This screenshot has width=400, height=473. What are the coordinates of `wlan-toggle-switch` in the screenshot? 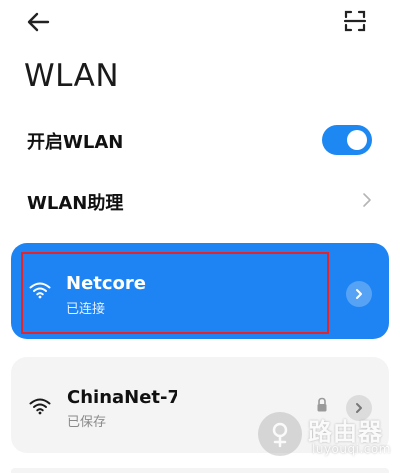 It's located at (347, 140).